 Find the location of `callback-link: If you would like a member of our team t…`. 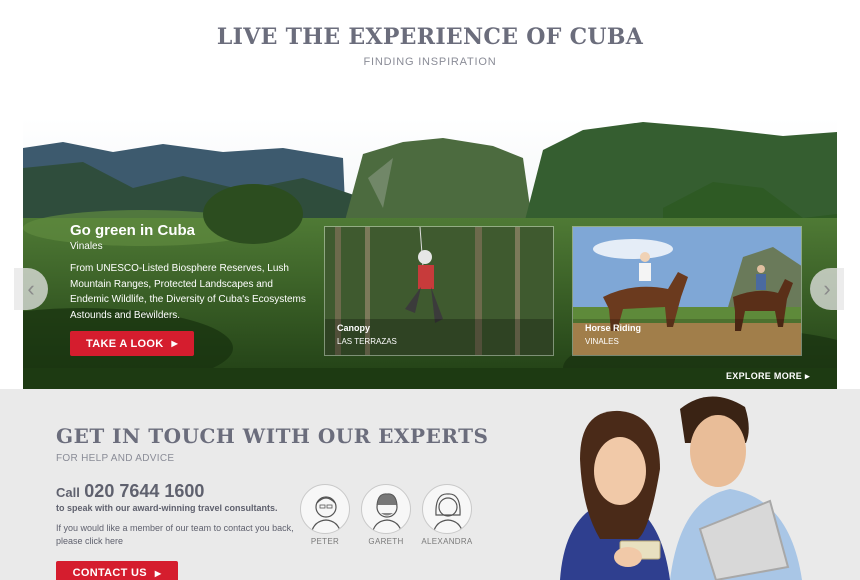

callback-link: If you would like a member of our team t… is located at coordinates (176, 535).